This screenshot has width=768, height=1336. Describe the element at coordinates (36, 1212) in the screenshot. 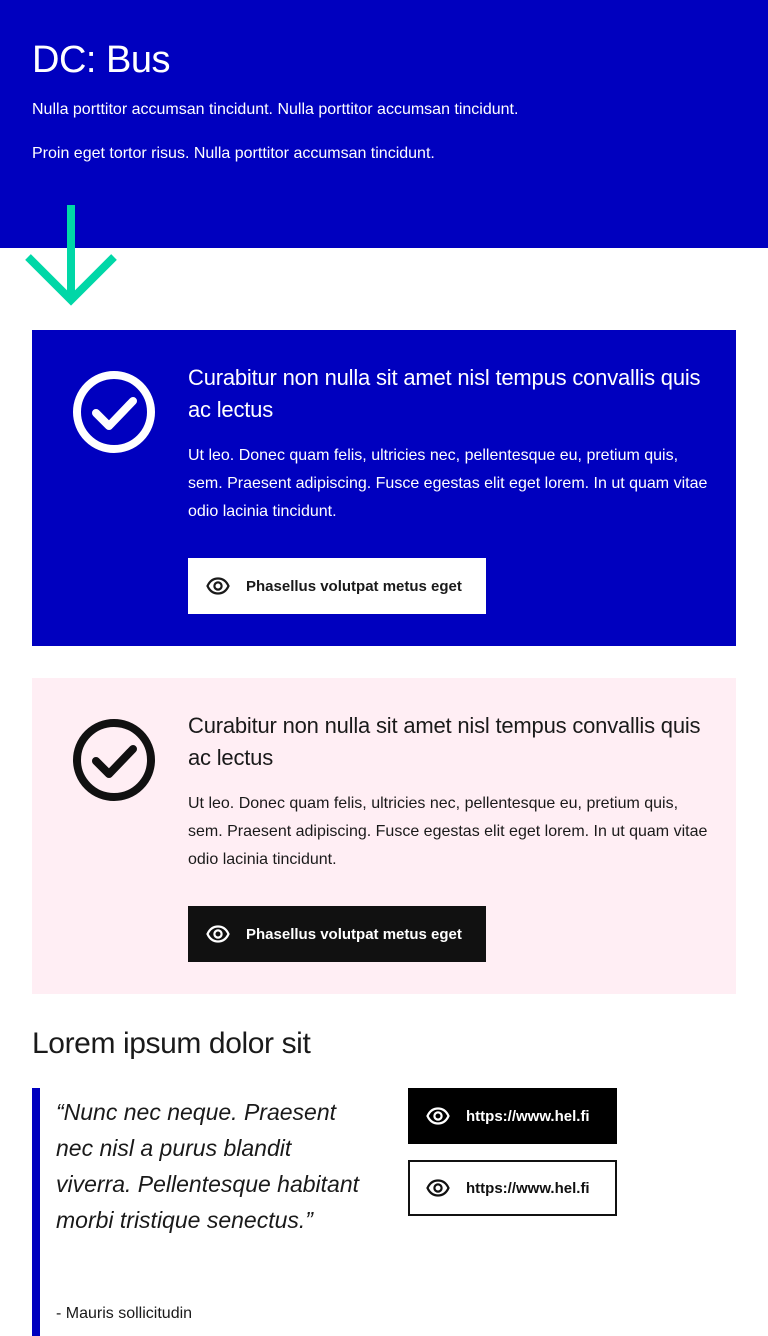

I see `quote-accent-bar` at that location.